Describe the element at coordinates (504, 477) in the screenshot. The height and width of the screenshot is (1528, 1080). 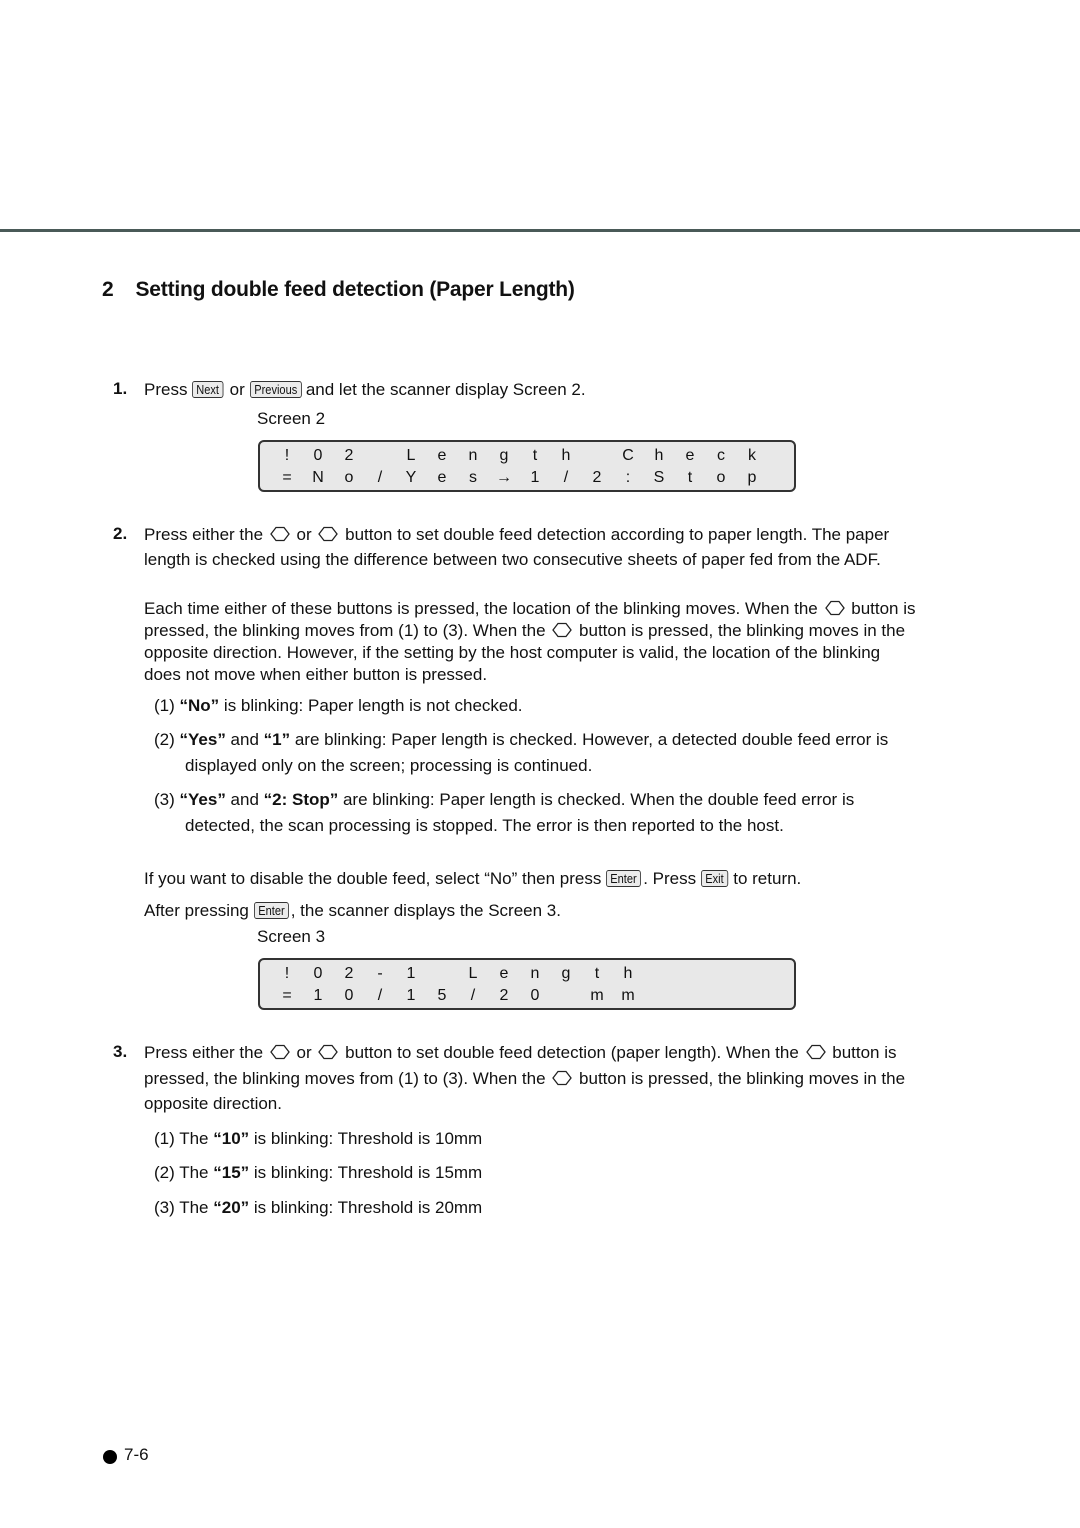
I see `lcd-char: →` at that location.